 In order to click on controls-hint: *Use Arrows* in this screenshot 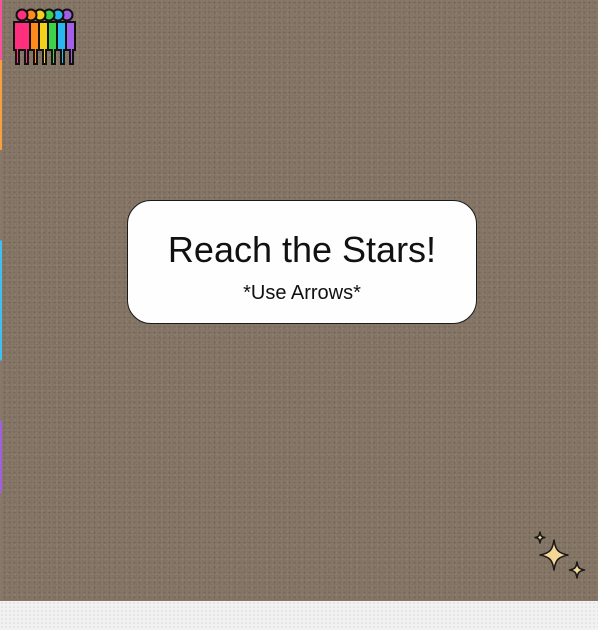, I will do `click(302, 293)`.